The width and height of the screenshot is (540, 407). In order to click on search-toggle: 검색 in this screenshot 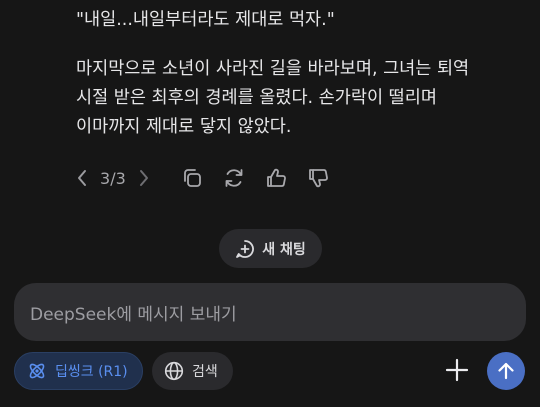, I will do `click(192, 371)`.